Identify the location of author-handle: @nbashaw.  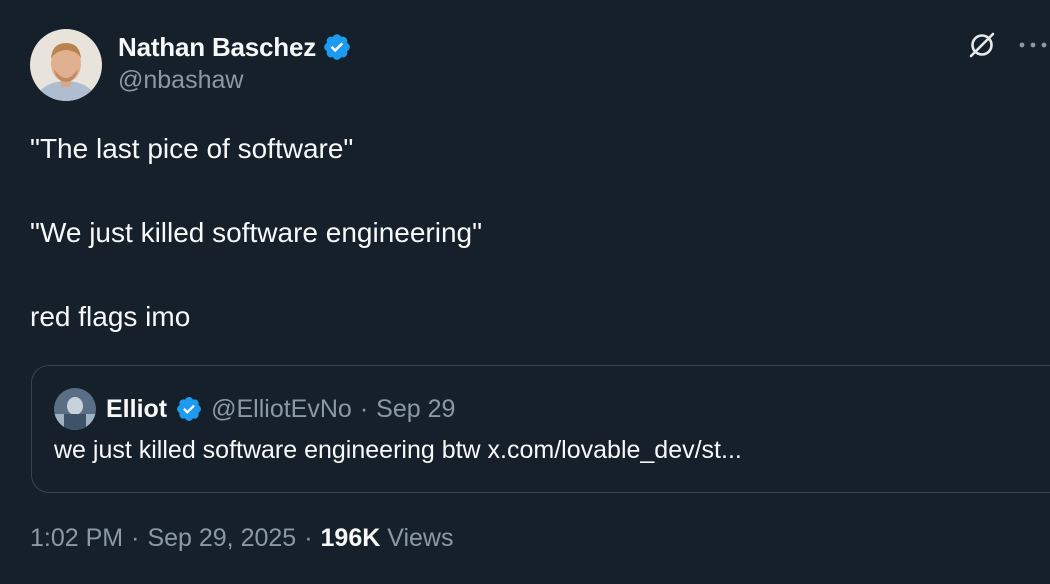
(180, 80).